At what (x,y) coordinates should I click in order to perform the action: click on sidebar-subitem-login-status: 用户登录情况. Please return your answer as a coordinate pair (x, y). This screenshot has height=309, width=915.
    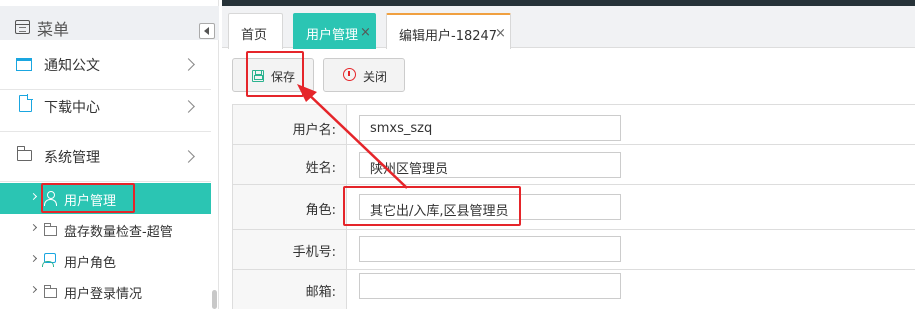
    Looking at the image, I should click on (105, 291).